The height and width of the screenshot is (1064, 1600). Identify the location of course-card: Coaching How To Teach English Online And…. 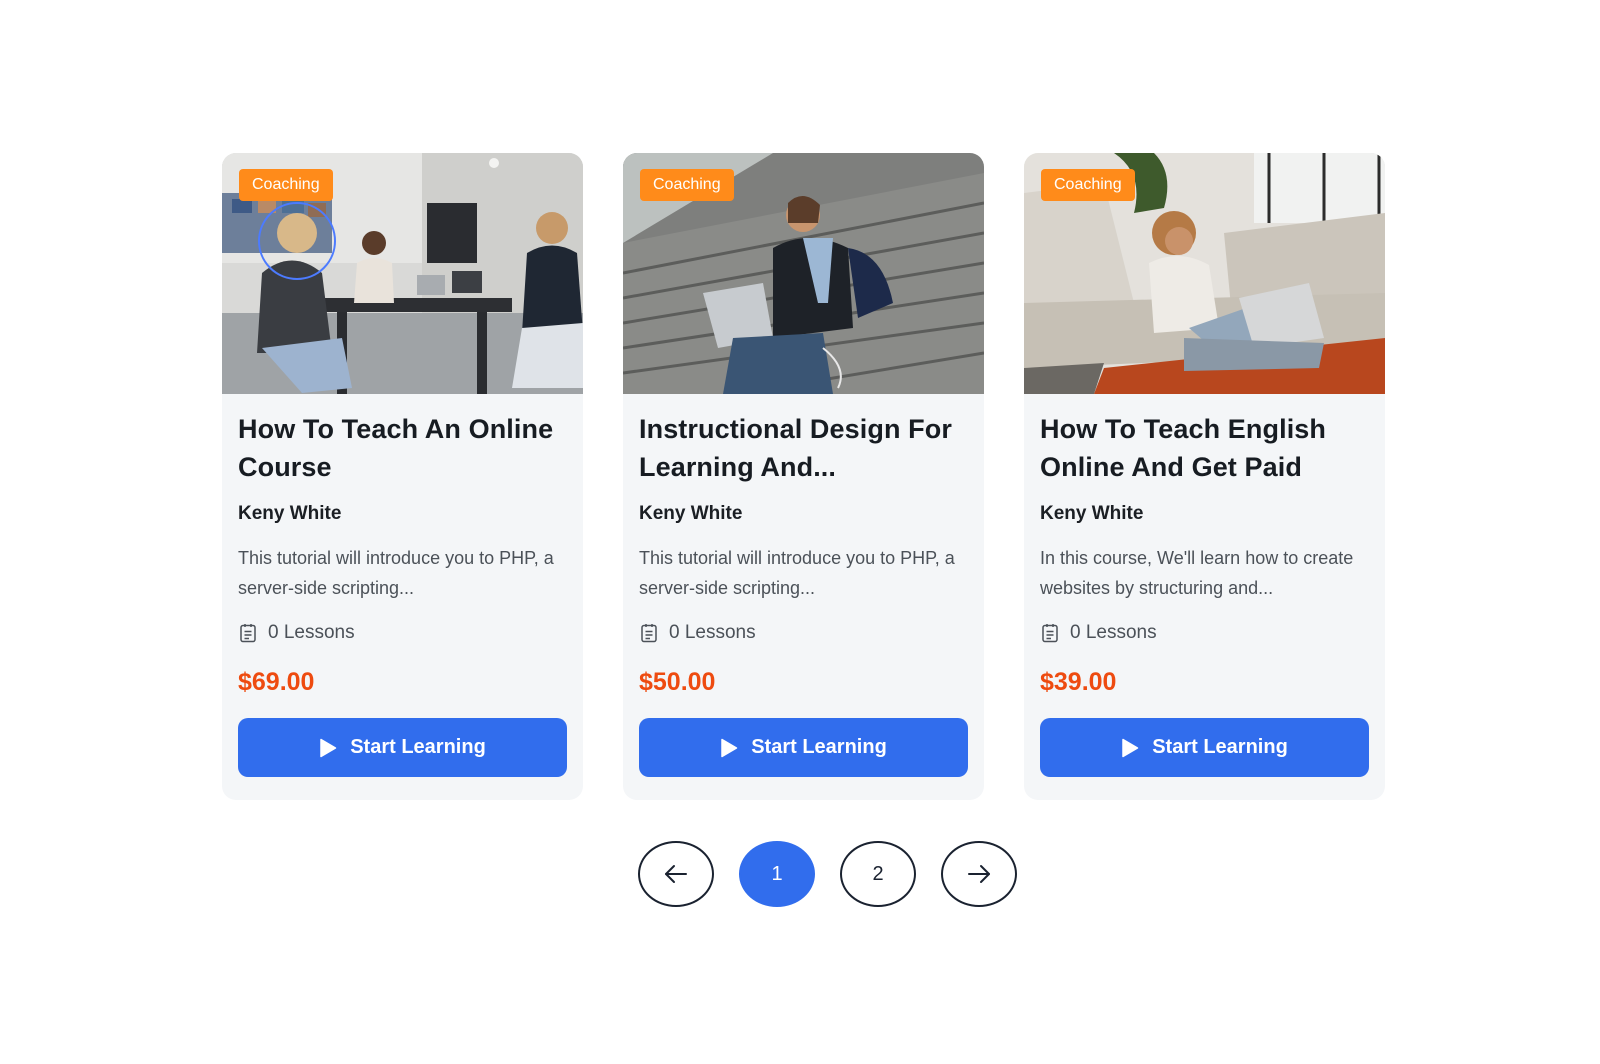
(1204, 476).